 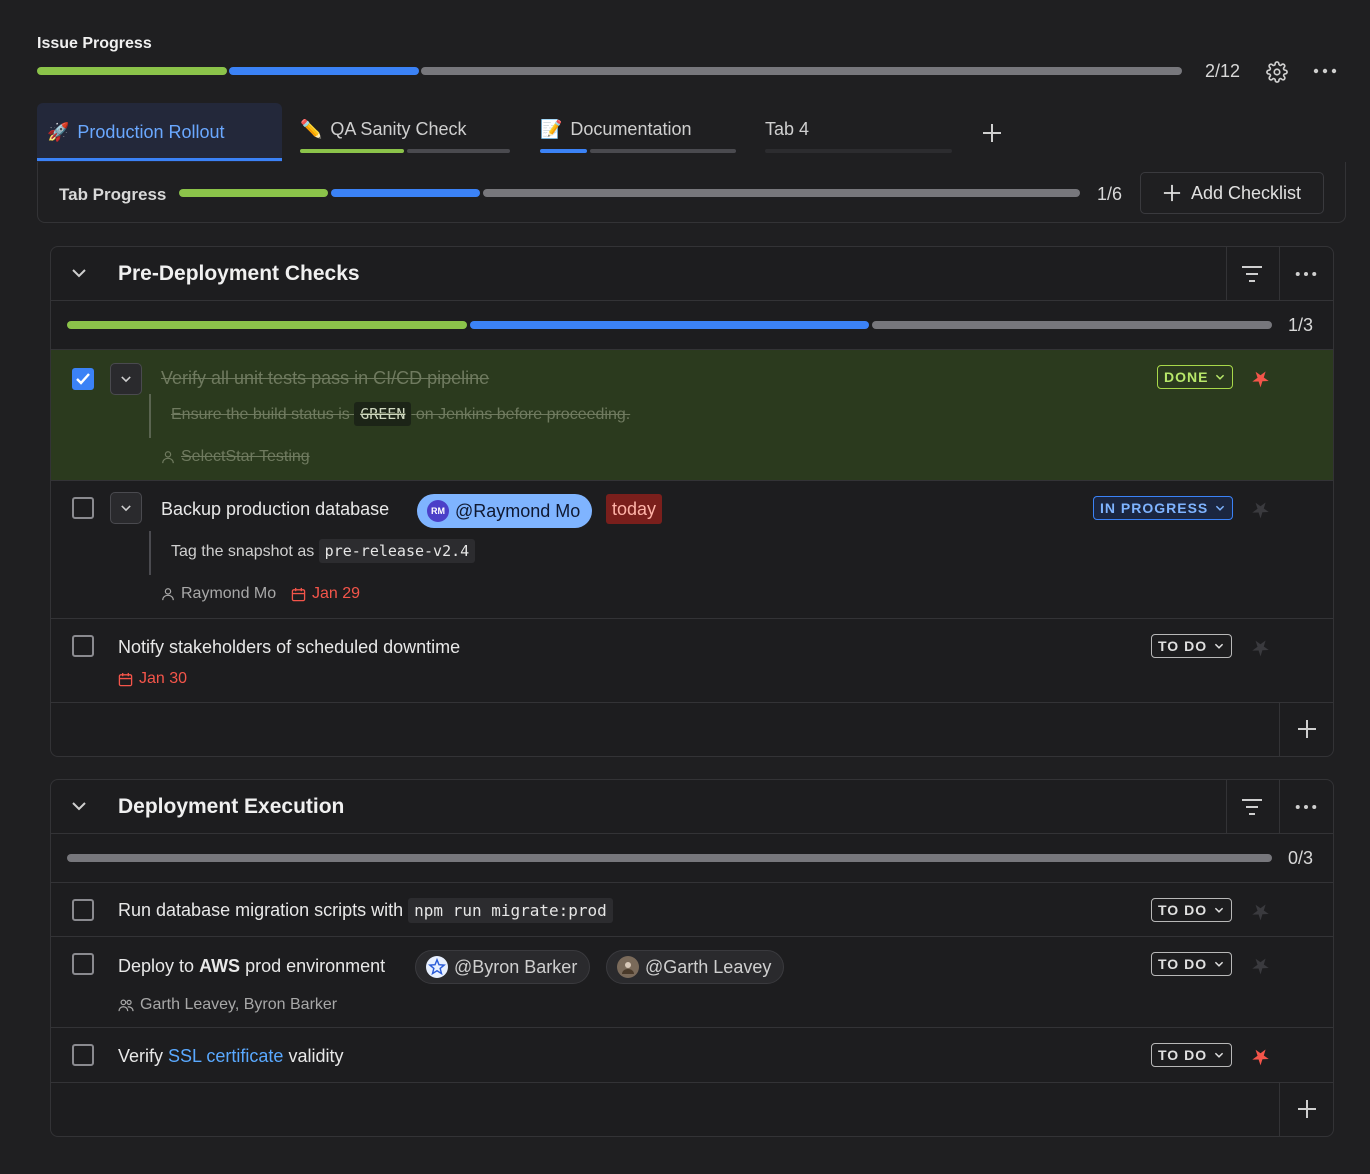 I want to click on section-title: Deployment Execution, so click(x=231, y=806).